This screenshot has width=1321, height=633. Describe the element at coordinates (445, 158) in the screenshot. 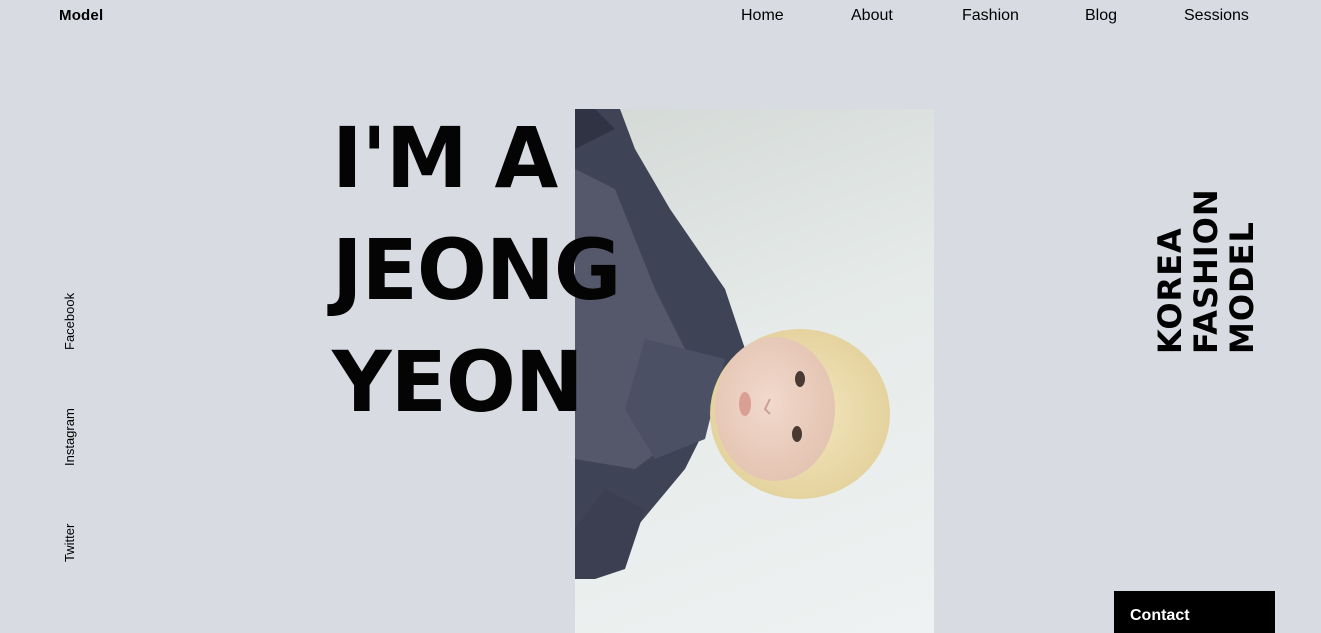

I see `headline-line-1: I'M A` at that location.